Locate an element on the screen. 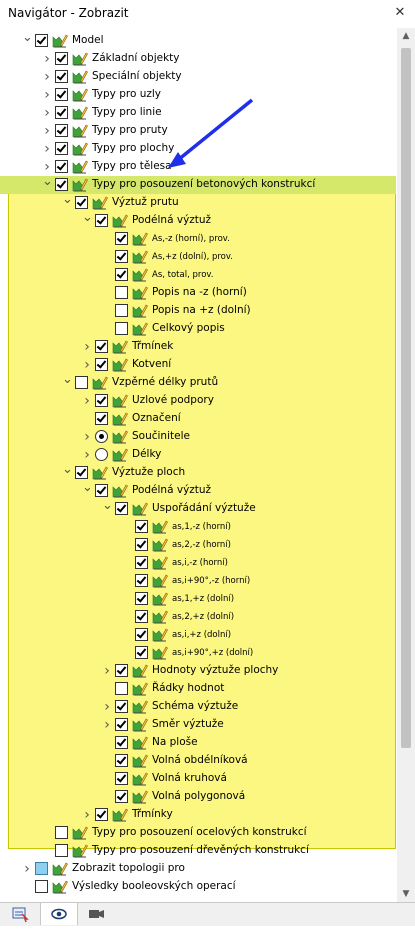 The height and width of the screenshot is (929, 415). tree-item-a1d: as,1,+z (dolní) is located at coordinates (198, 599).